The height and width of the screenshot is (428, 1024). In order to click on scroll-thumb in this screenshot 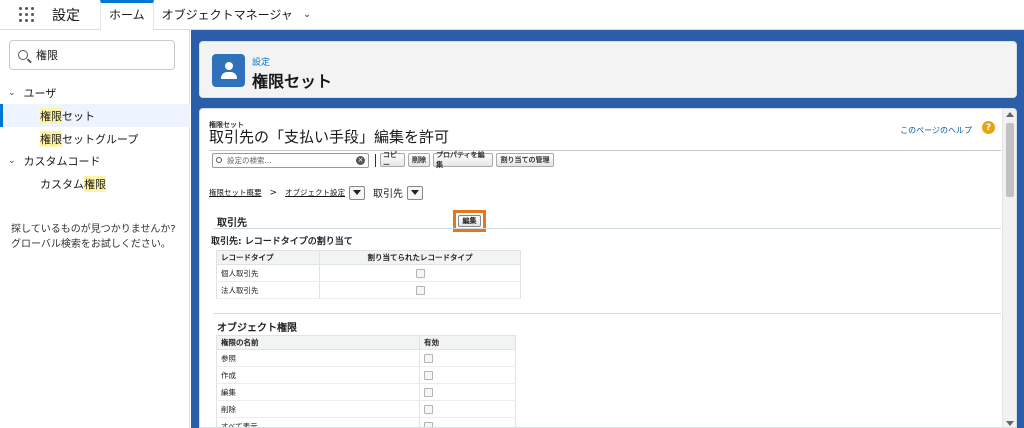, I will do `click(1010, 160)`.